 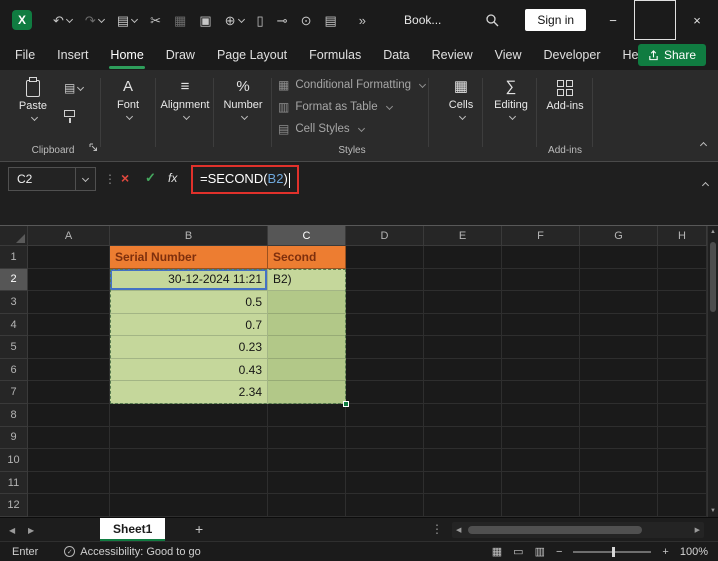 I want to click on scroll-left-icon: ◀, so click(x=458, y=530).